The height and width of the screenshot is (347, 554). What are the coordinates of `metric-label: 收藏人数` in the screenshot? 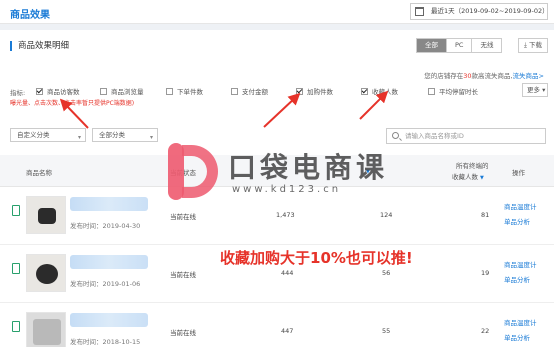 It's located at (385, 92).